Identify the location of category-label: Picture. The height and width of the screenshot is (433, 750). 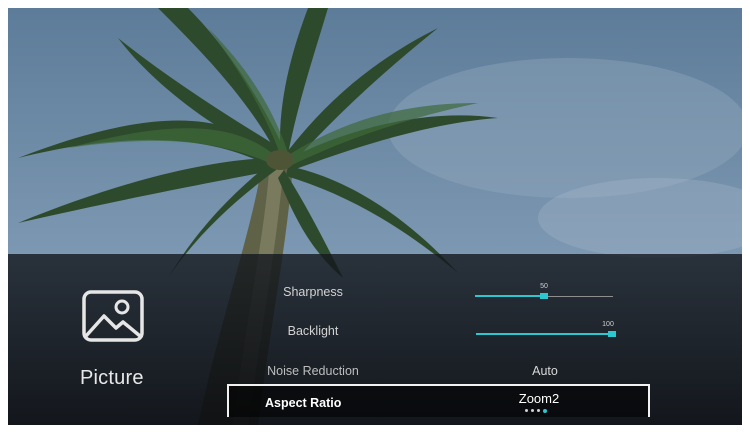
(112, 378).